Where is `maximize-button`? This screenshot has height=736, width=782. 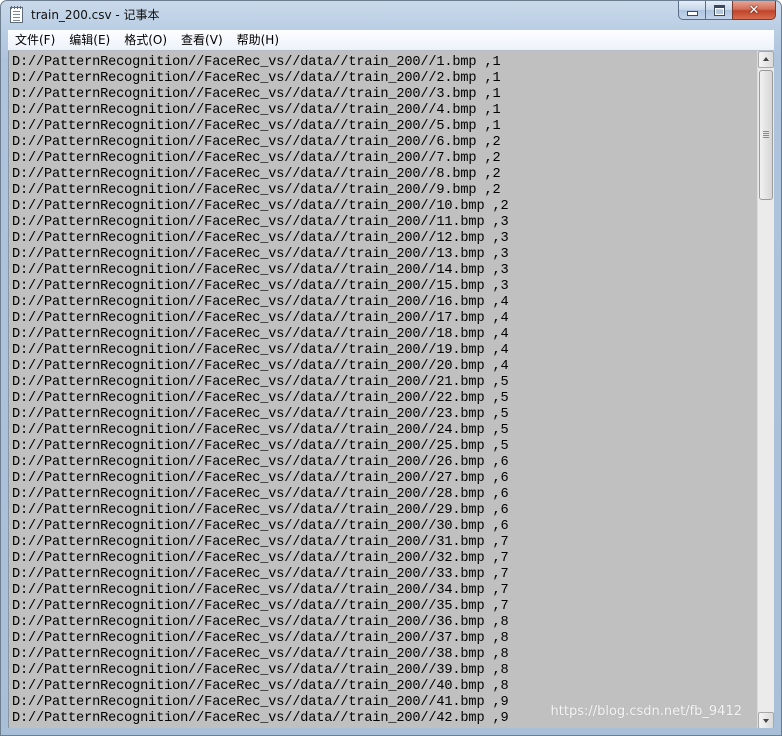
maximize-button is located at coordinates (718, 10).